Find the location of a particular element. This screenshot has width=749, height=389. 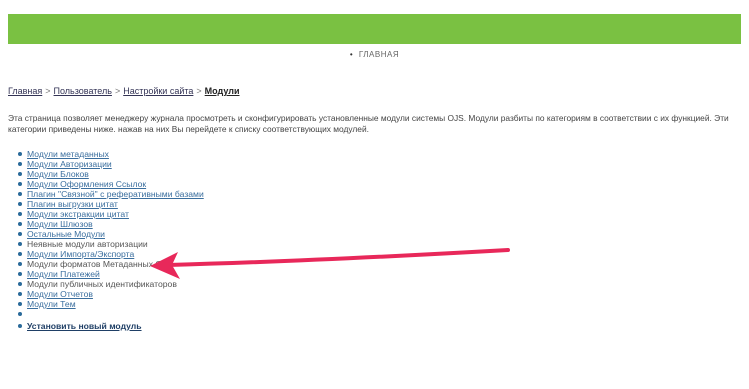

module-category-link: Модули Шлюзов is located at coordinates (60, 224).